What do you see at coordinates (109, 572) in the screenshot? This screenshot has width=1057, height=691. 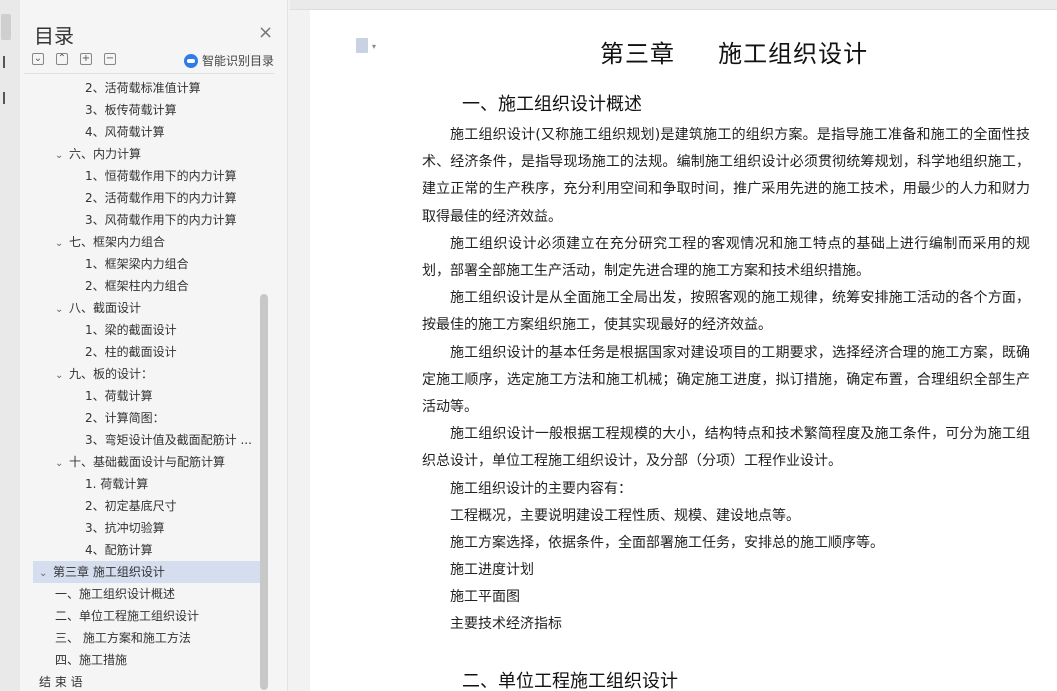 I see `toc-item-label: 第三章 施工组织设计` at bounding box center [109, 572].